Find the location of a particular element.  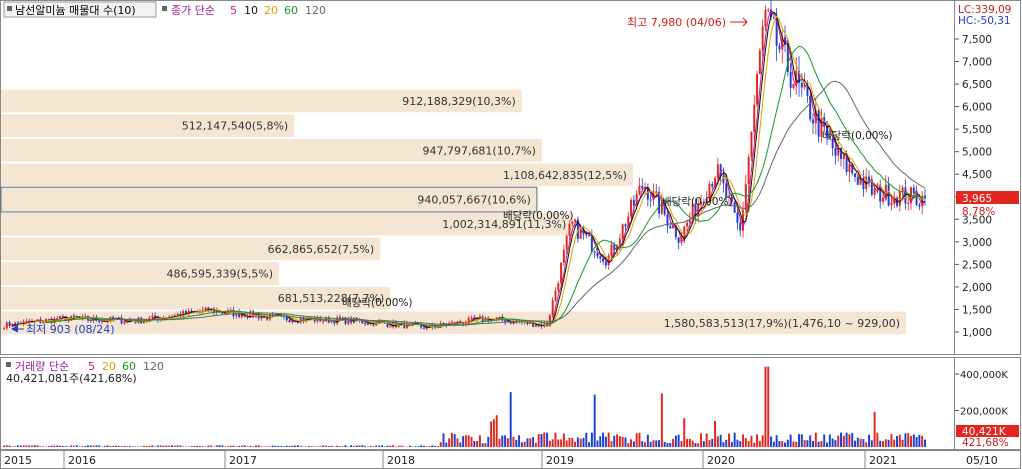

x-label-end: 05/10 is located at coordinates (982, 460).